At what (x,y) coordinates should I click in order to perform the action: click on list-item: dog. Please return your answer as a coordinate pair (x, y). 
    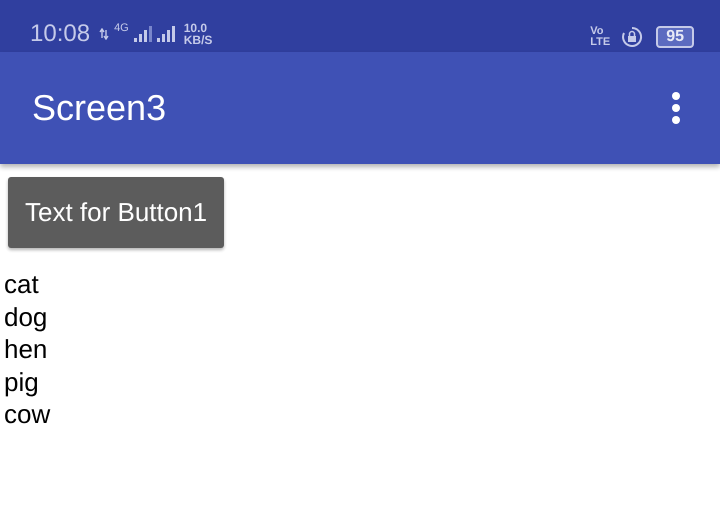
    Looking at the image, I should click on (26, 316).